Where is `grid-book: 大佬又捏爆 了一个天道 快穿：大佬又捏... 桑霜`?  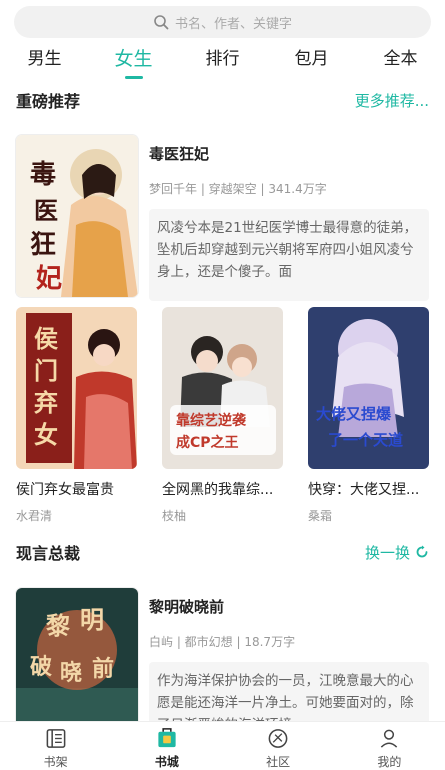 grid-book: 大佬又捏爆 了一个天道 快穿：大佬又捏... 桑霜 is located at coordinates (368, 415).